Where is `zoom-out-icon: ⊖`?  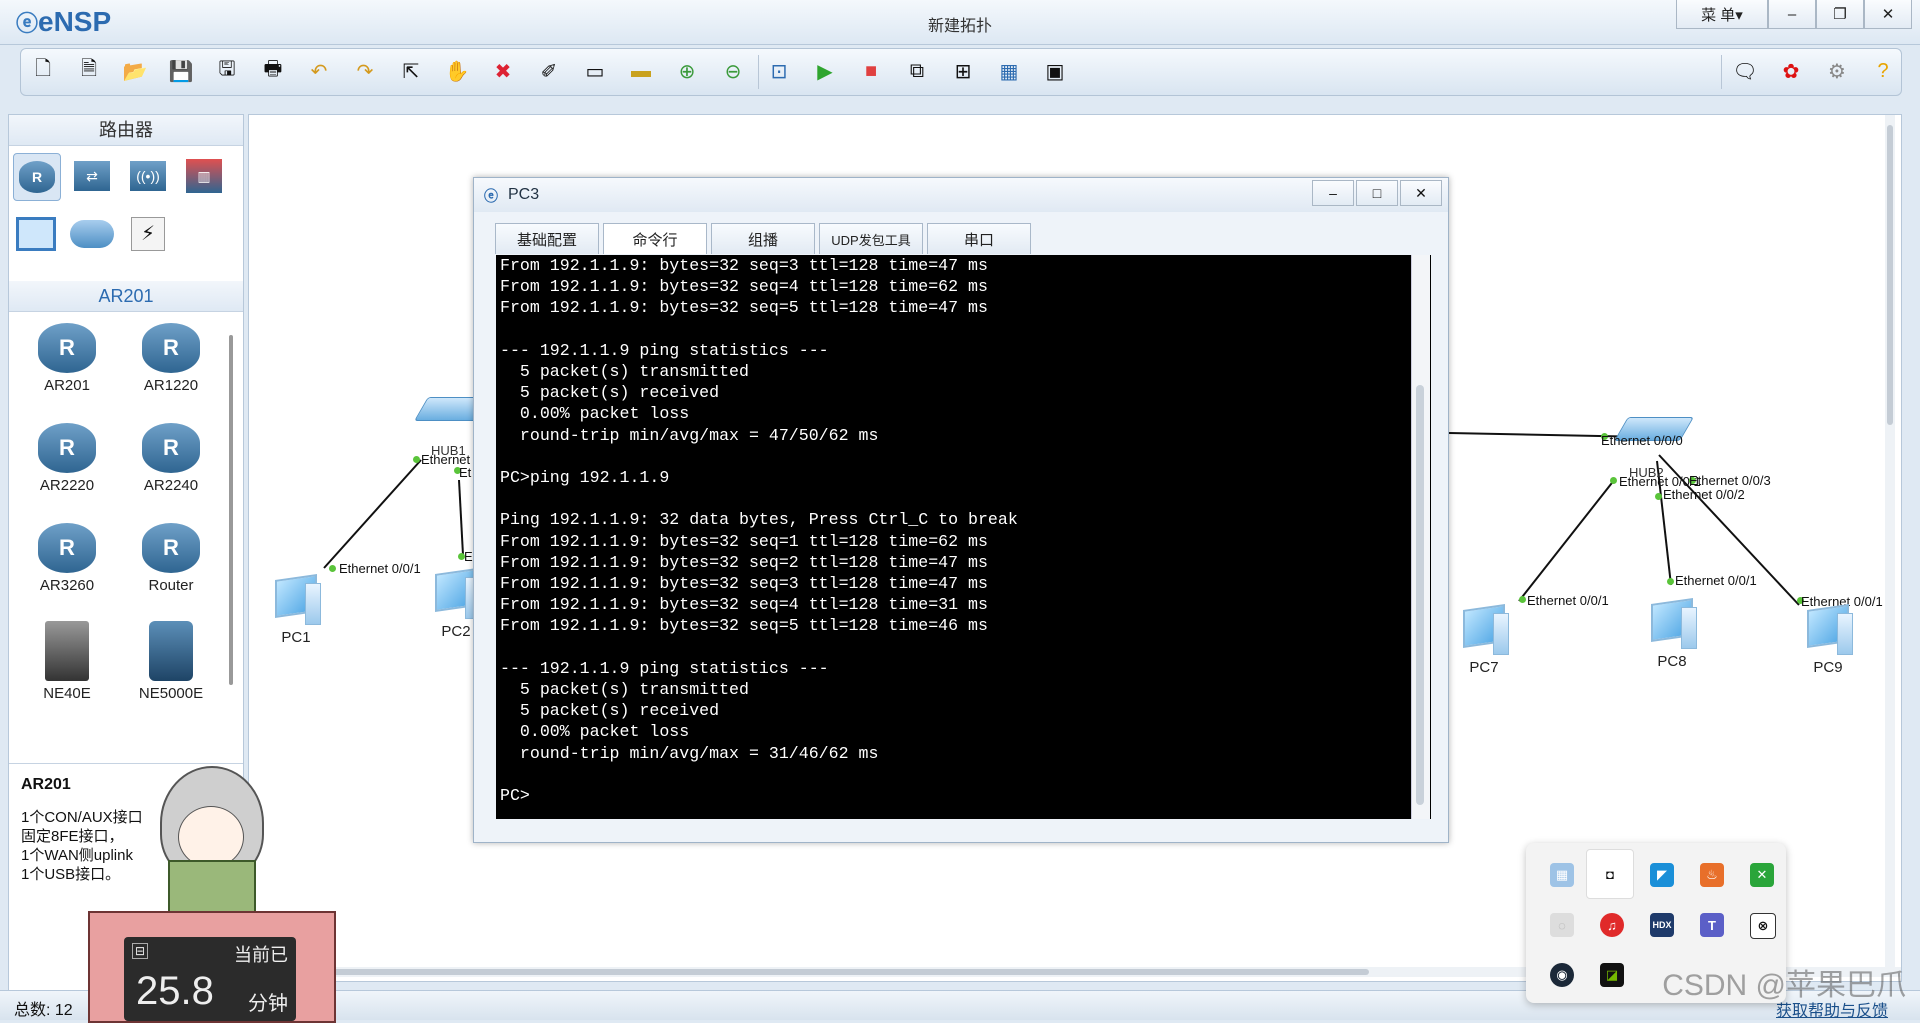
zoom-out-icon: ⊖ is located at coordinates (733, 71).